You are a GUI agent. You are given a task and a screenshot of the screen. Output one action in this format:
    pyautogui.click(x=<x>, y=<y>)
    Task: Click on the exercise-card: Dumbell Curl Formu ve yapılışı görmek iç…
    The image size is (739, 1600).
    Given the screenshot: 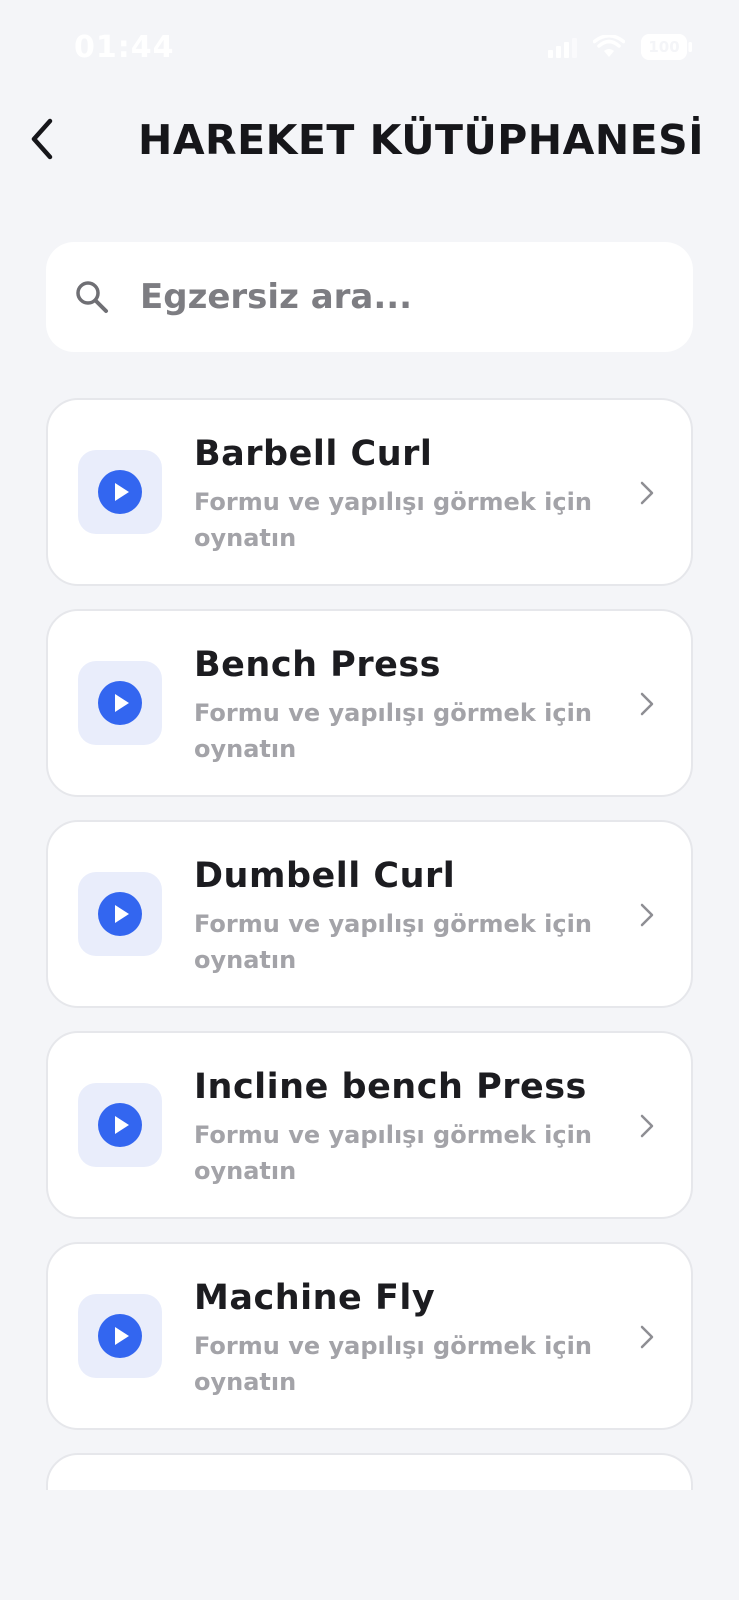 What is the action you would take?
    pyautogui.click(x=369, y=914)
    